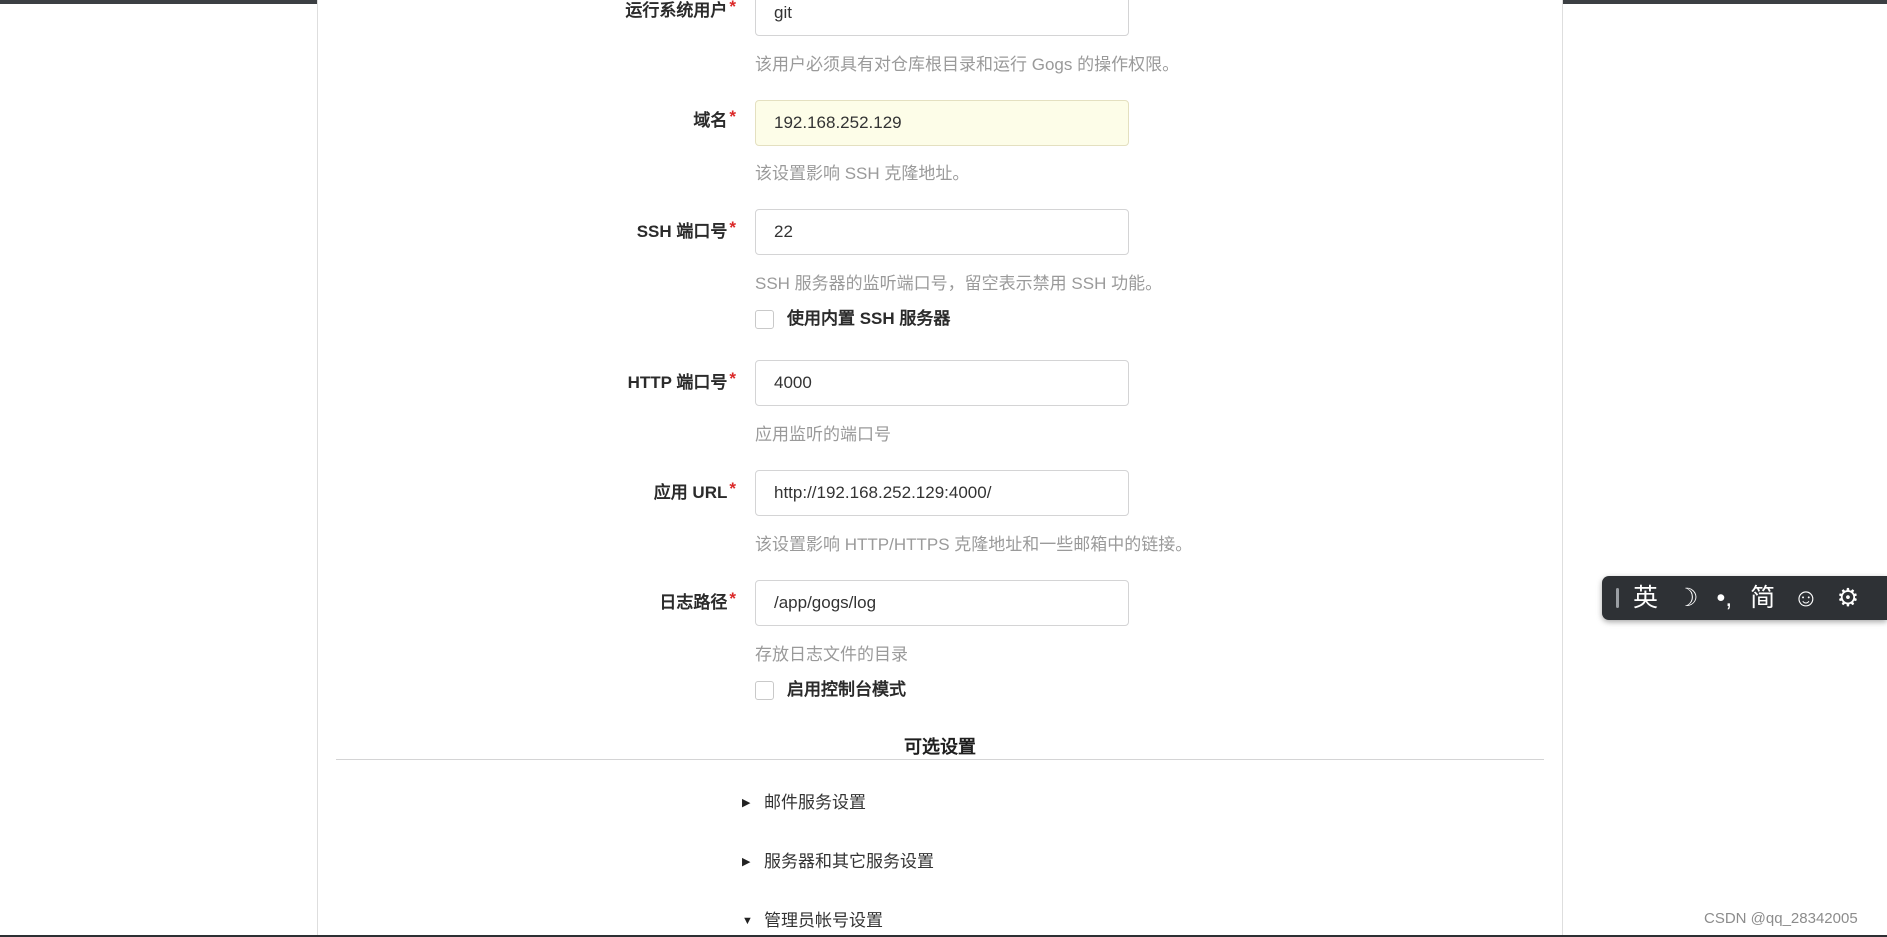 The width and height of the screenshot is (1887, 937). Describe the element at coordinates (974, 544) in the screenshot. I see `app-url-help: 该设置影响 HTTP/HTTPS 克隆地址和一些邮箱中的链接。` at that location.